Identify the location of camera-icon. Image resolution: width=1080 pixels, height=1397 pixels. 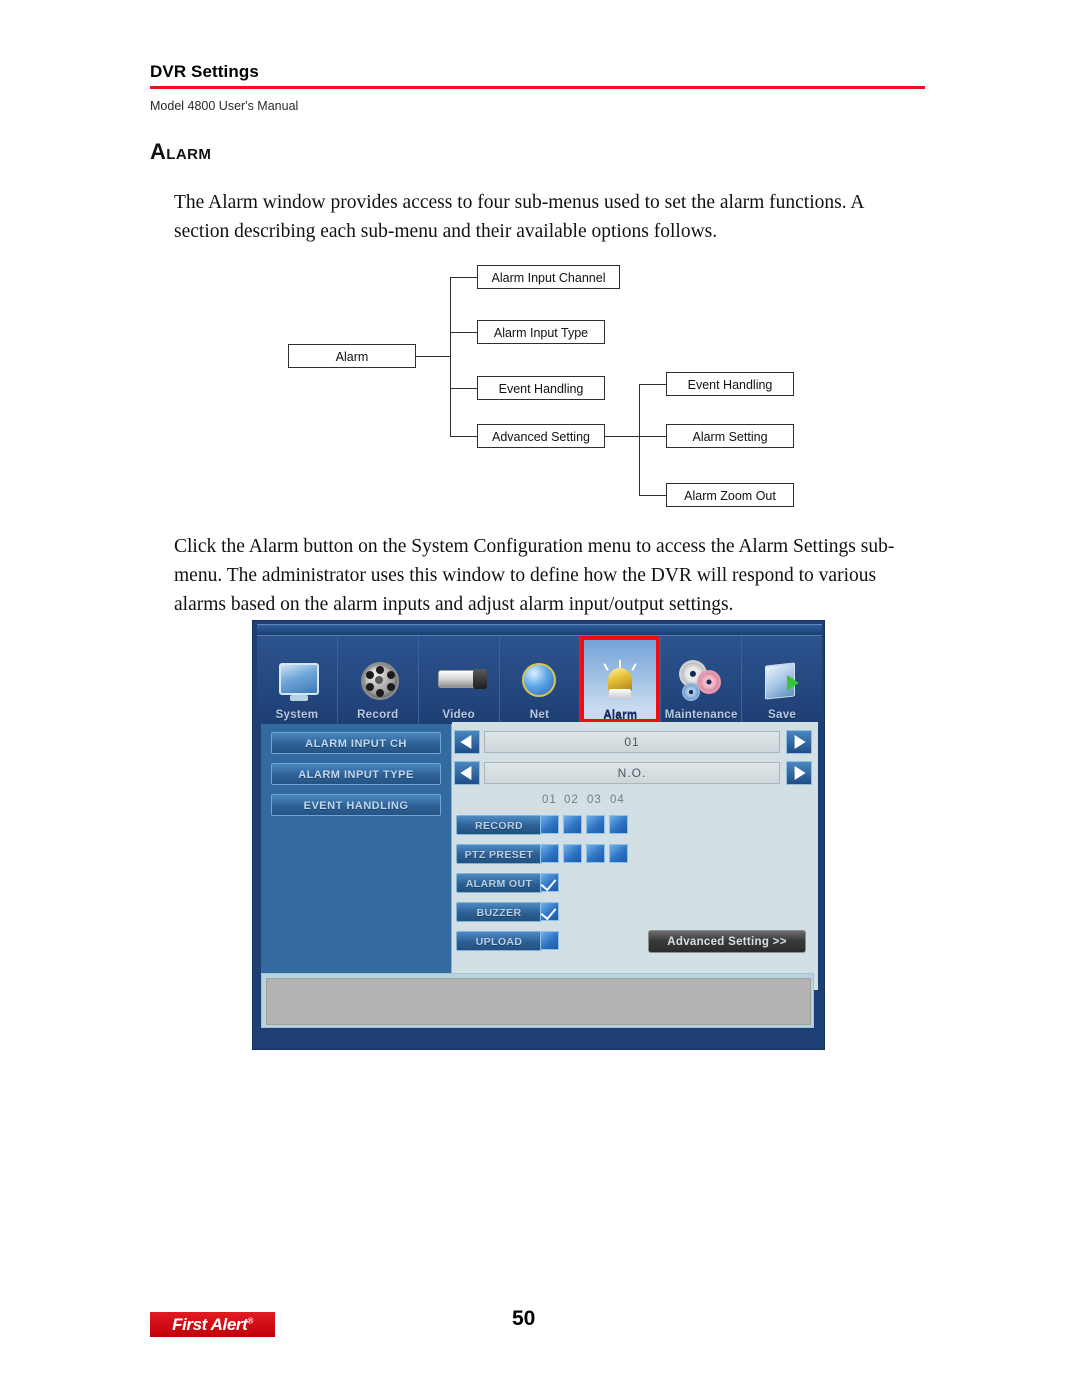
(461, 683).